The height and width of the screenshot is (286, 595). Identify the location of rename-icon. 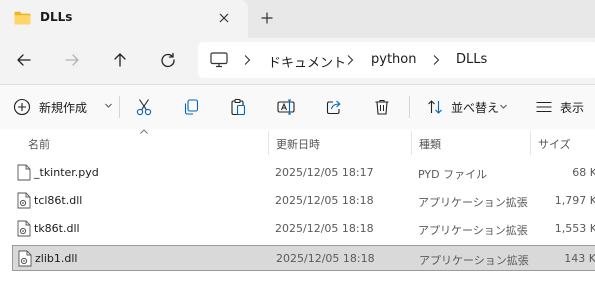
(286, 107).